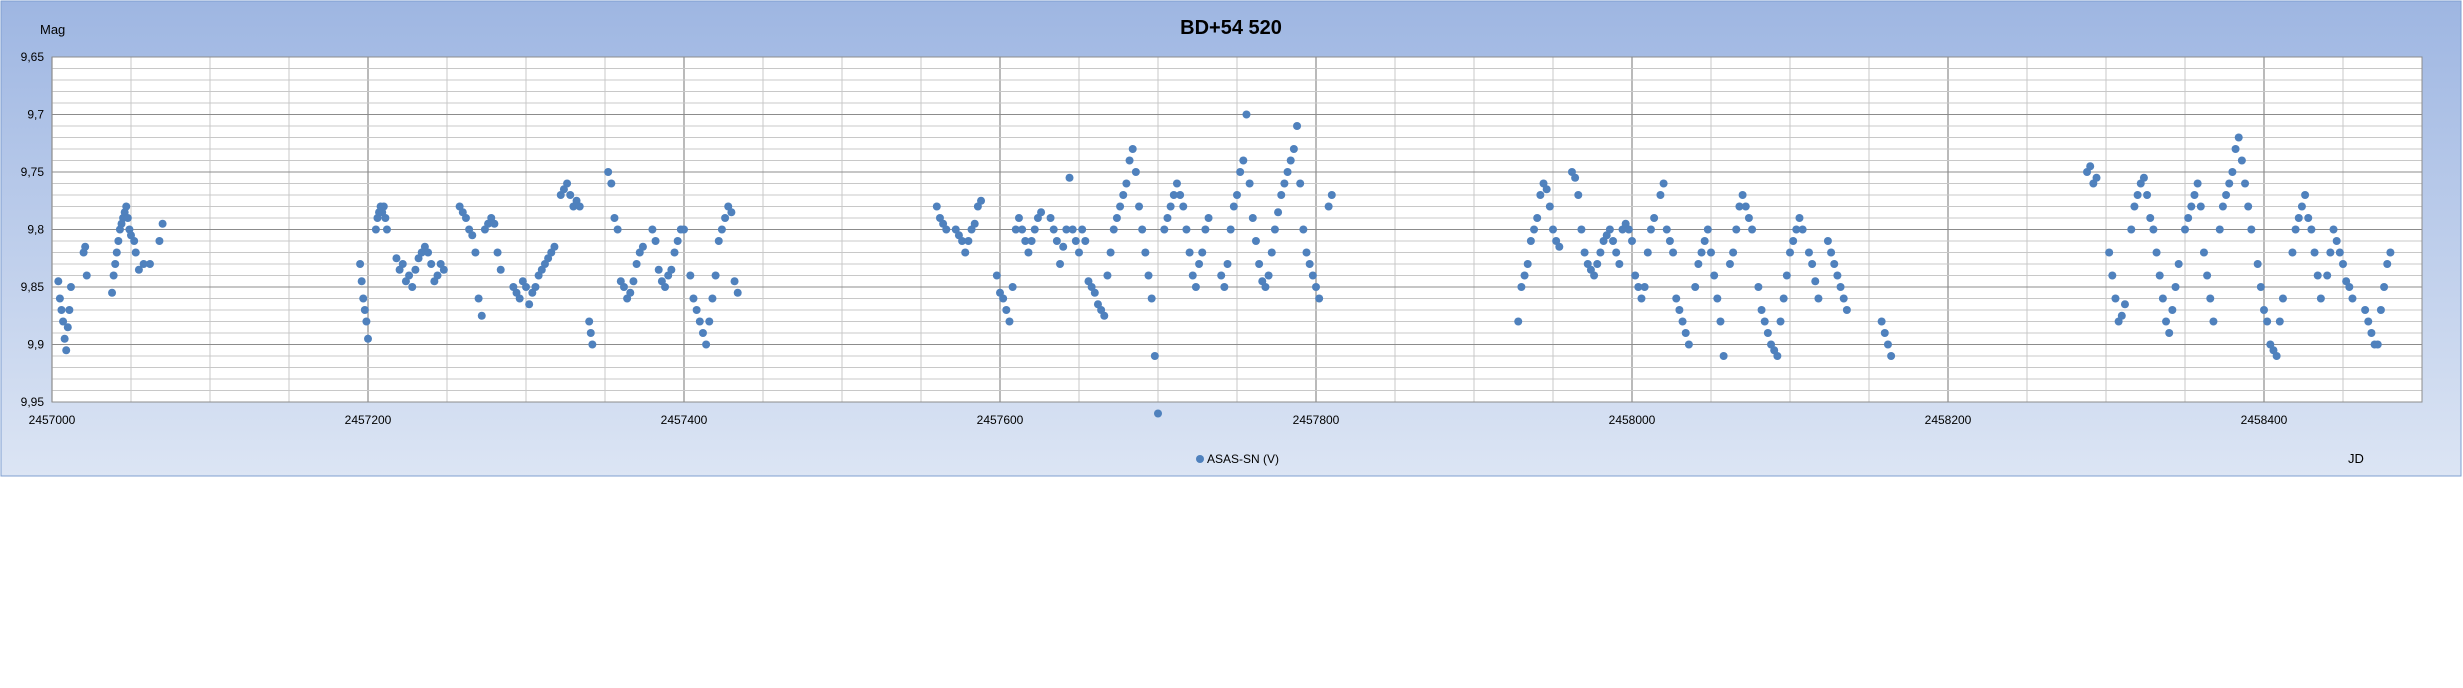 The image size is (2463, 688). Describe the element at coordinates (33, 172) in the screenshot. I see `y-tick-label: 9,75` at that location.